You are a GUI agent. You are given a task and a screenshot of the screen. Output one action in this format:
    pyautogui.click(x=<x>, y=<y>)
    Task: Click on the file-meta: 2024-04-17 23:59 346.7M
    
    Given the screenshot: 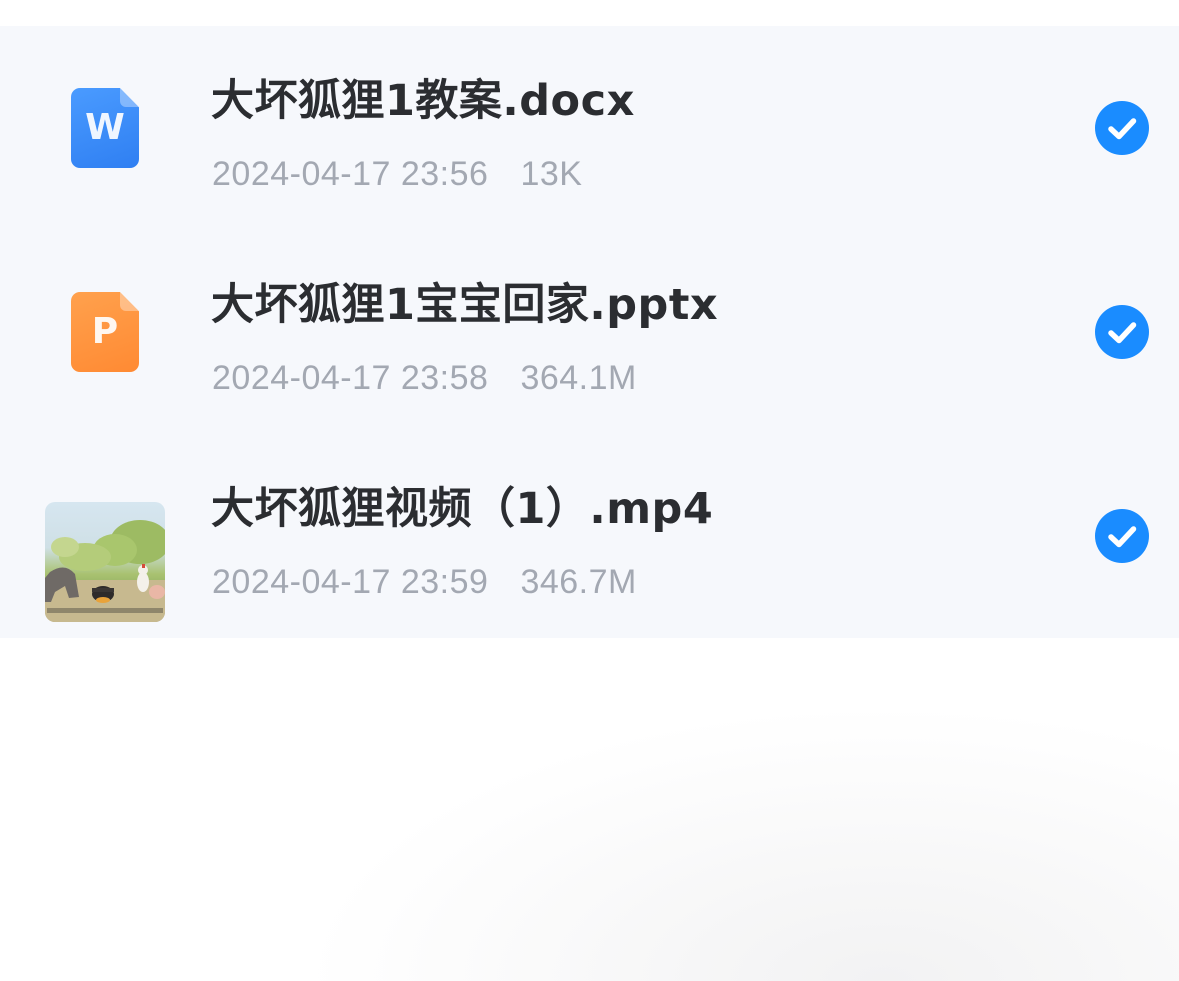 What is the action you would take?
    pyautogui.click(x=424, y=582)
    